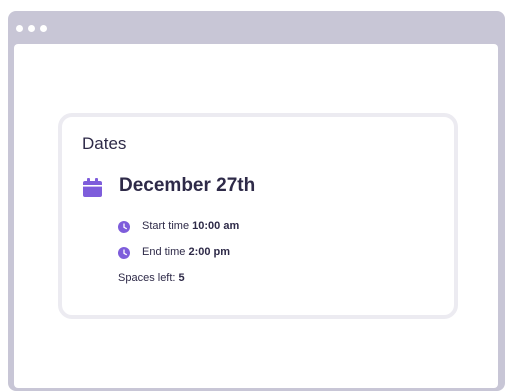 The width and height of the screenshot is (505, 391). I want to click on window-titlebar, so click(256, 27).